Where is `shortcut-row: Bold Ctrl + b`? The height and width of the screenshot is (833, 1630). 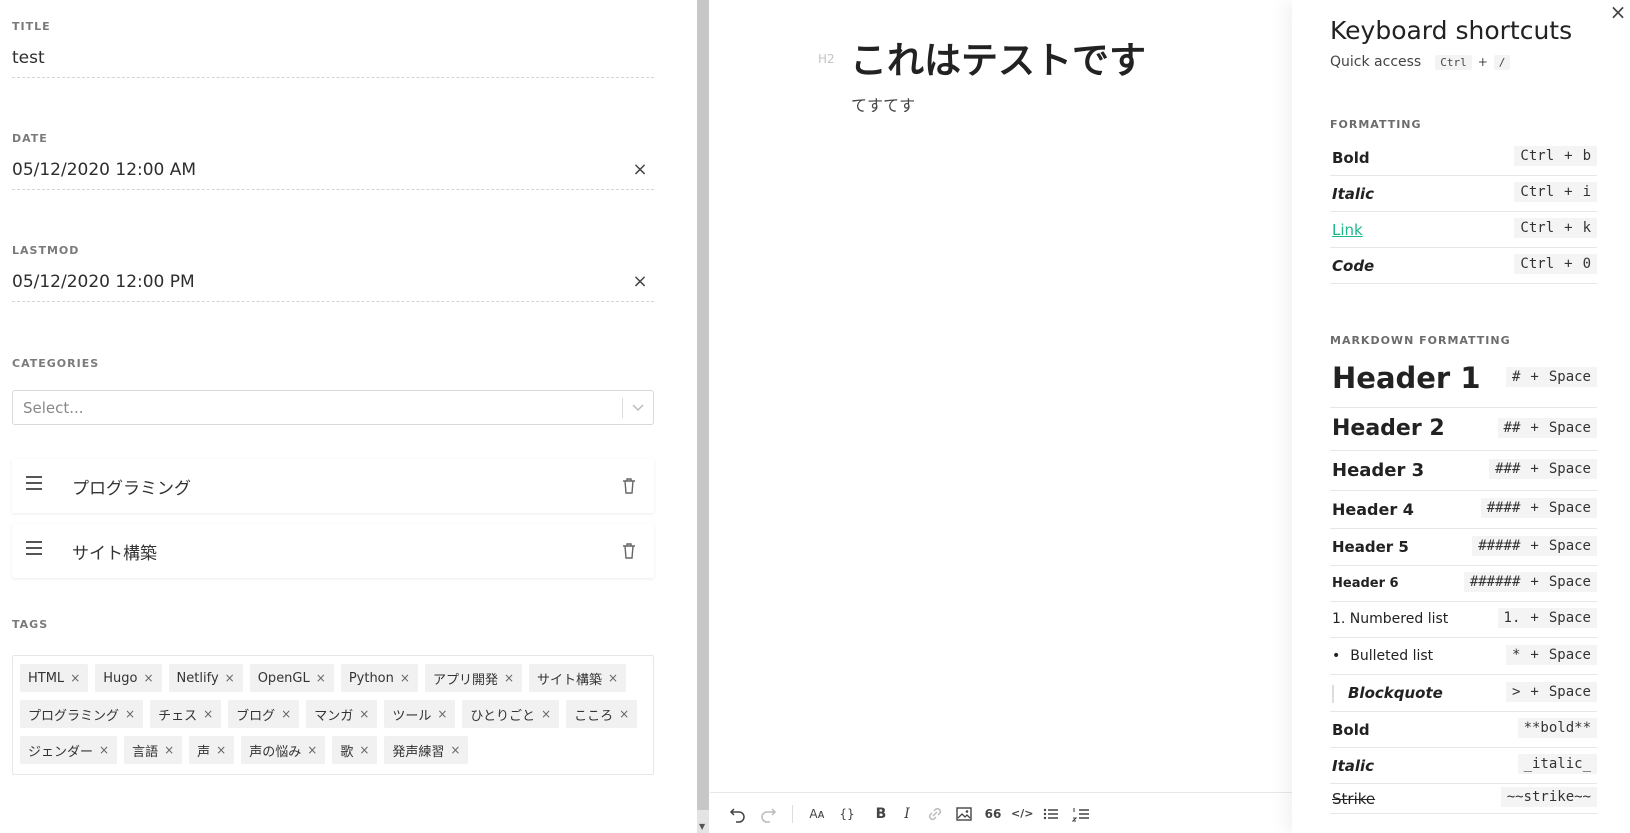
shortcut-row: Bold Ctrl + b is located at coordinates (1463, 158).